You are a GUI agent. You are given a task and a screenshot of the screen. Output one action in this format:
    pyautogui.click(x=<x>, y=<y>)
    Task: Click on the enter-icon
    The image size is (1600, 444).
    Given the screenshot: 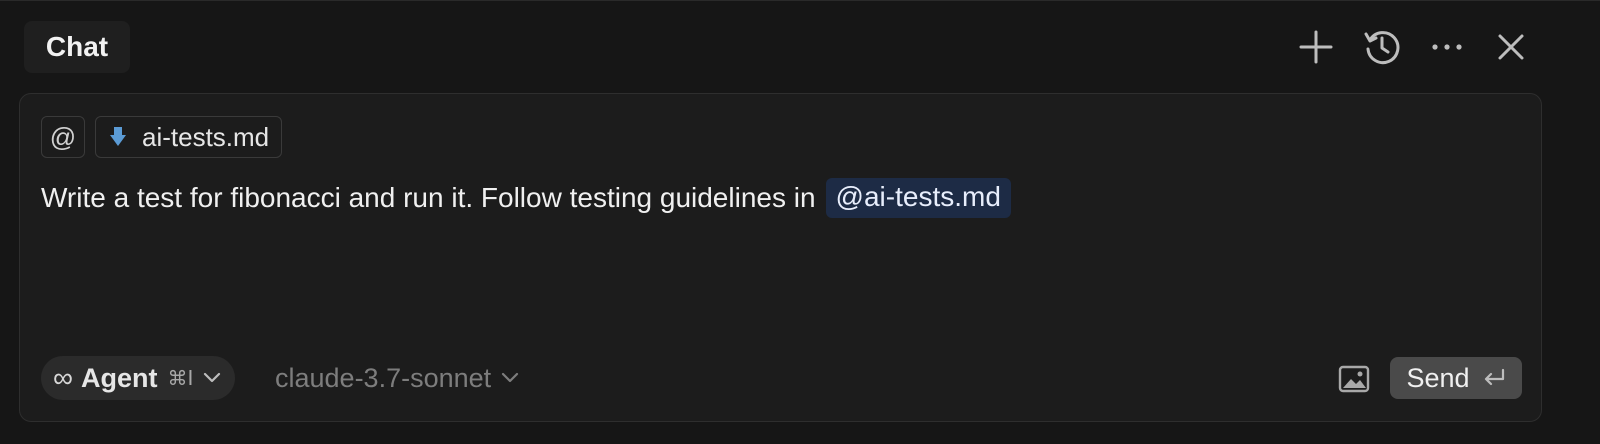 What is the action you would take?
    pyautogui.click(x=1494, y=378)
    